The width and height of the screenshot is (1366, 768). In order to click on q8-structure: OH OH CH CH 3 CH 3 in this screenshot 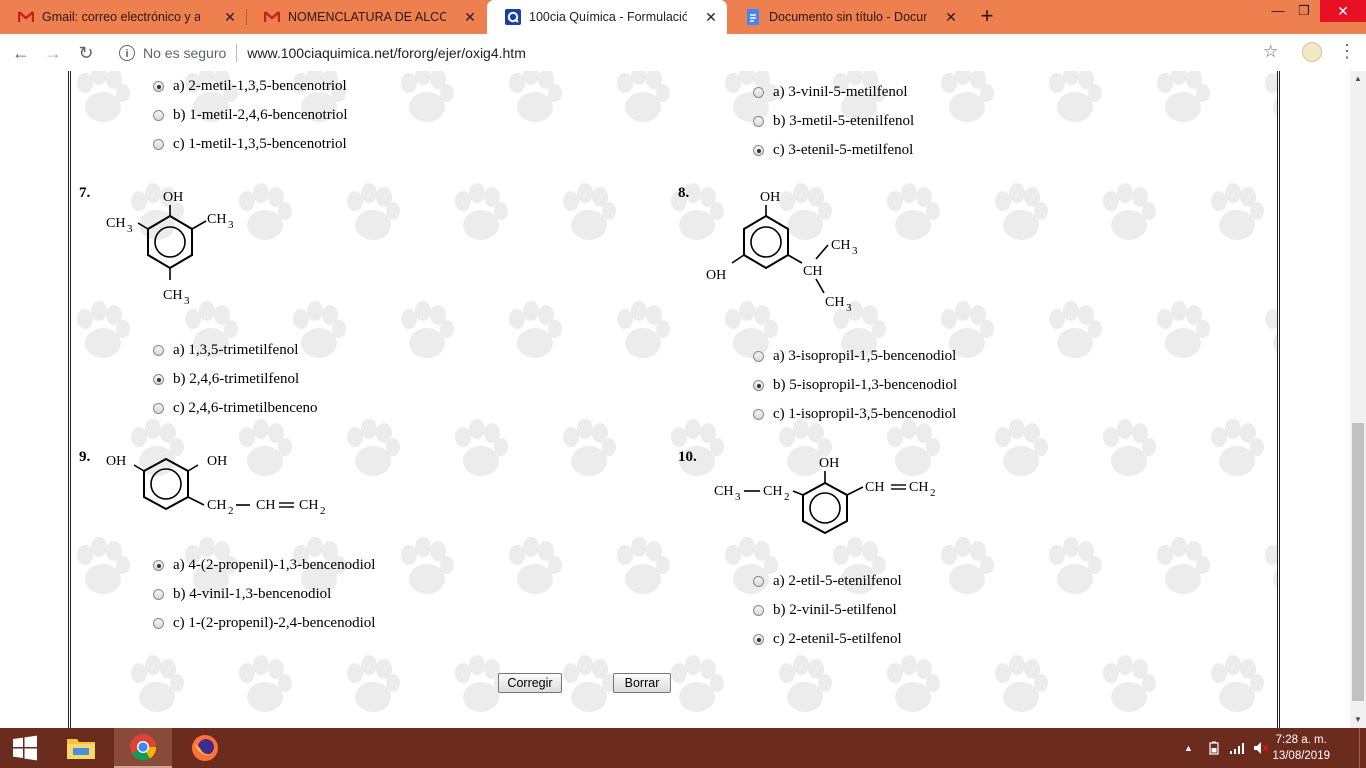, I will do `click(782, 252)`.